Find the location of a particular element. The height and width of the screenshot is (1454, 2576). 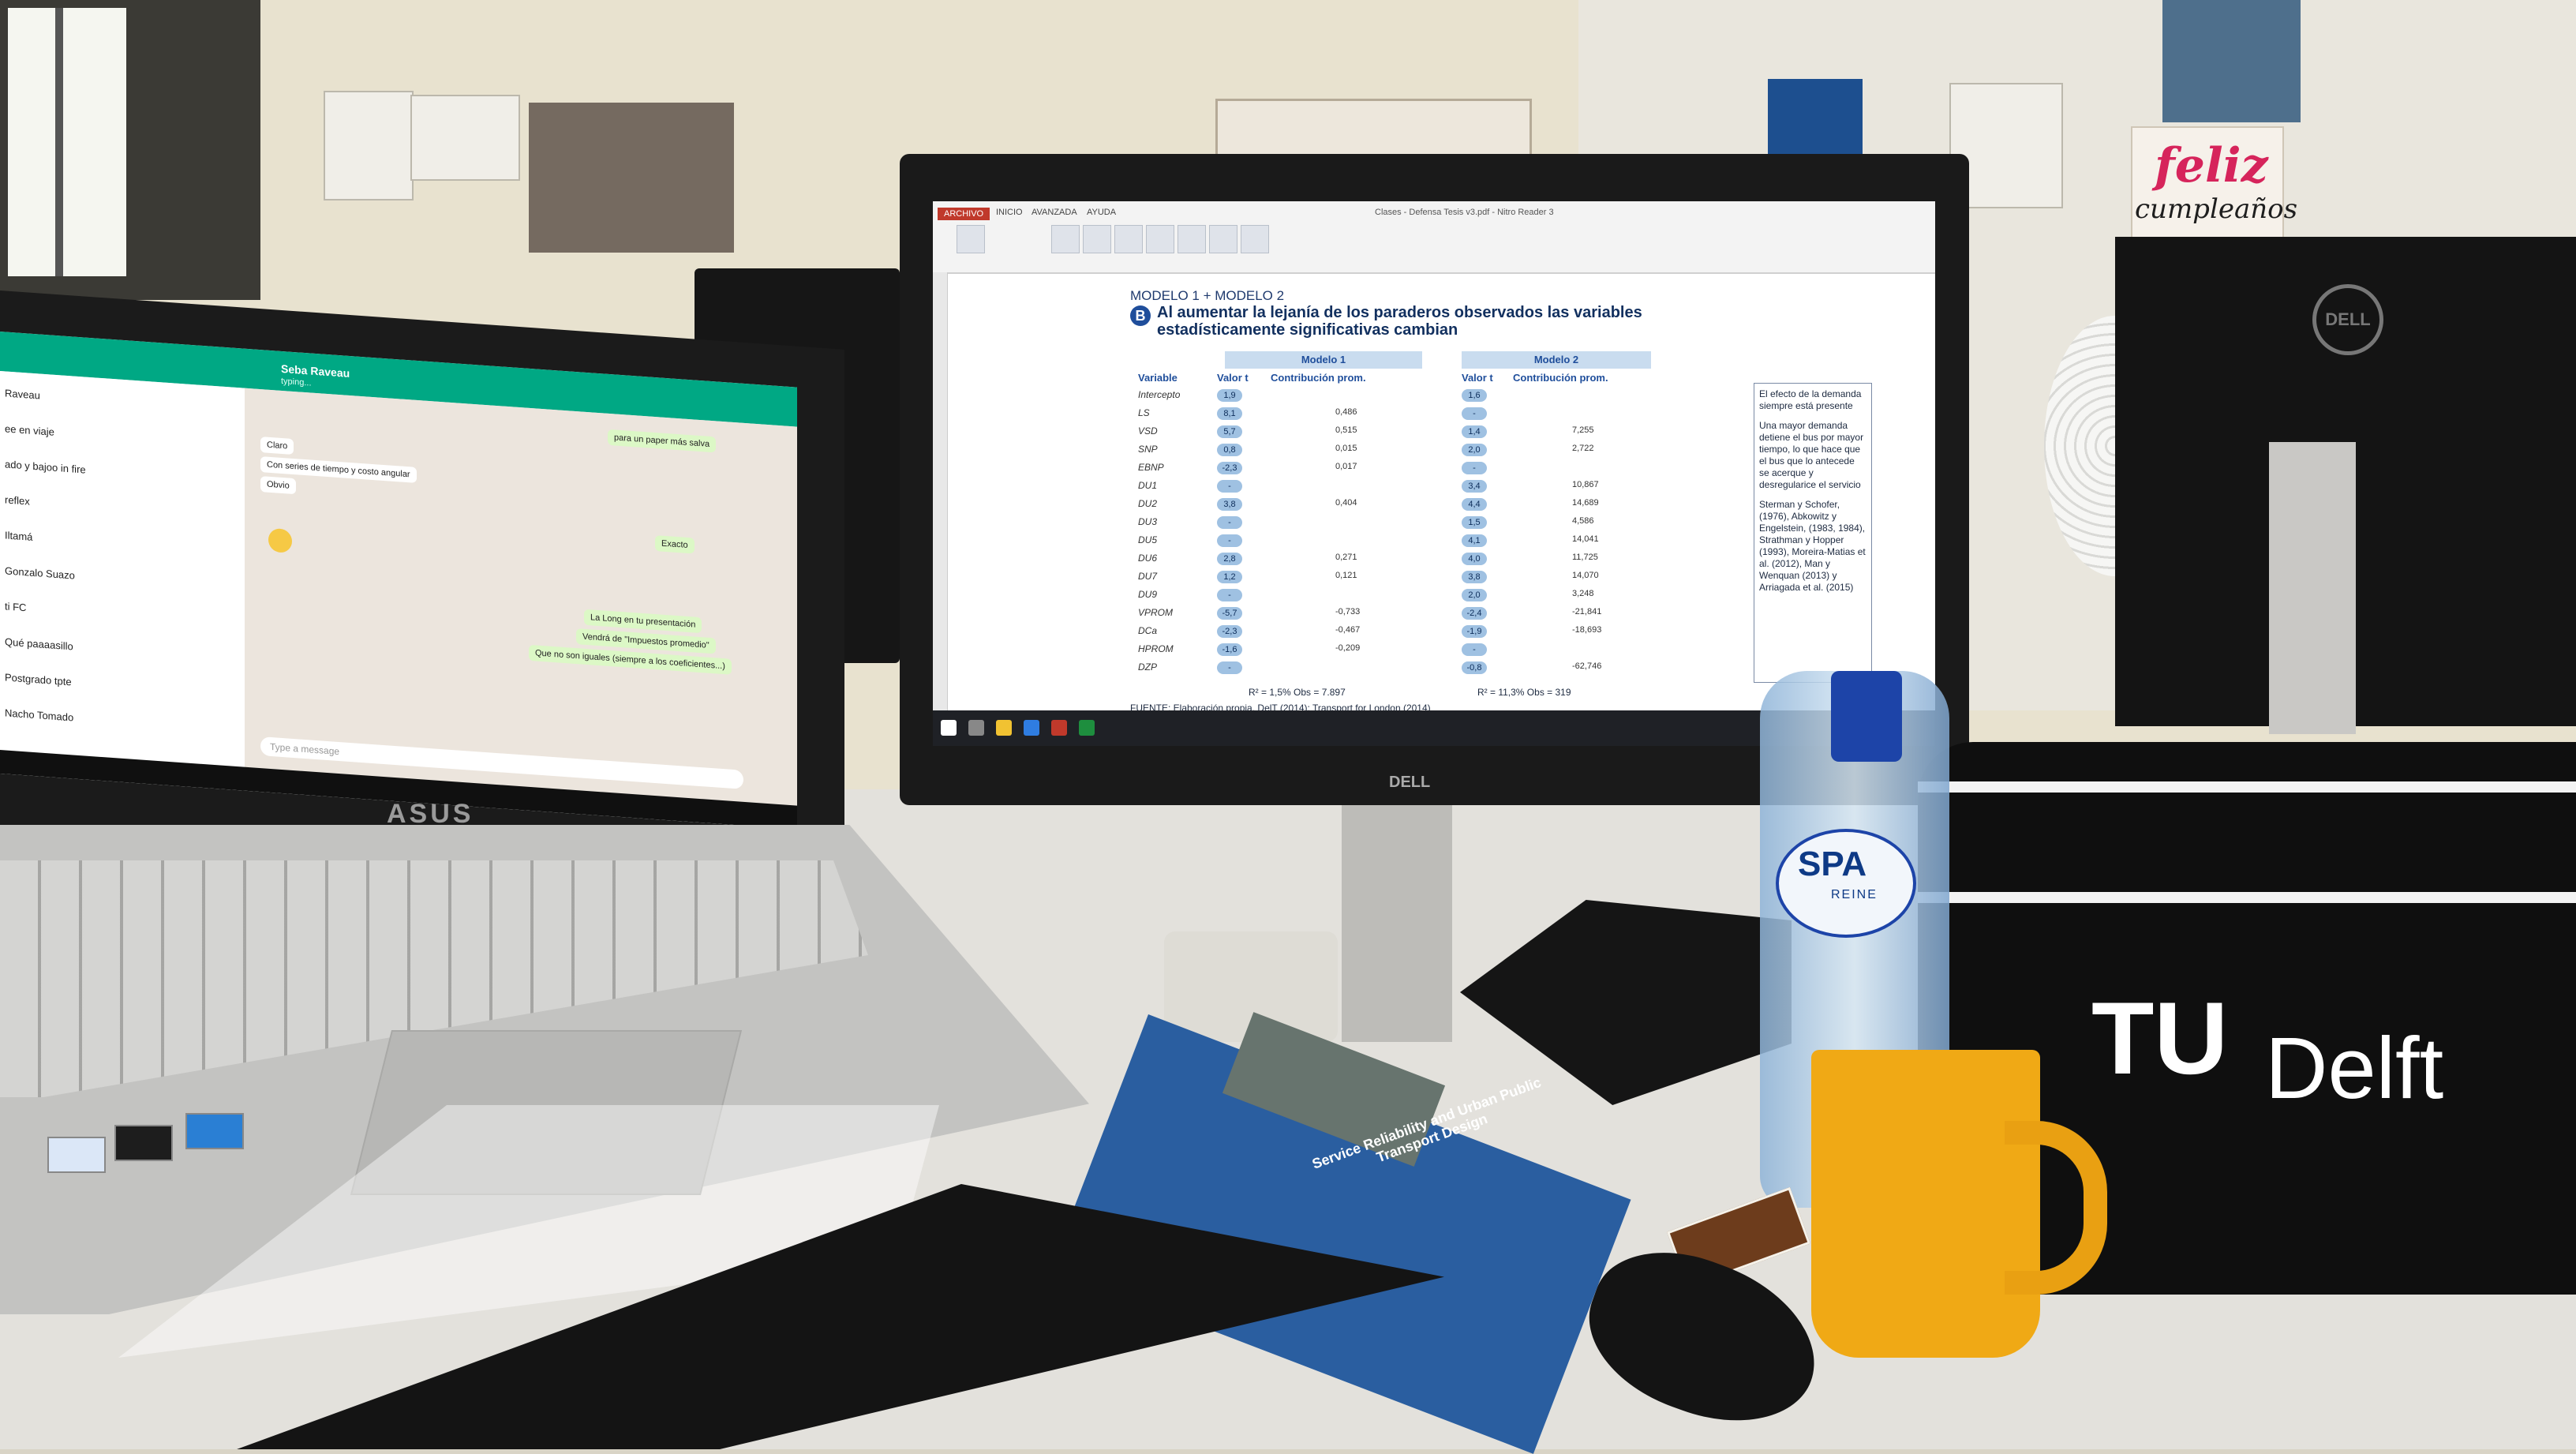

model2-t-value: -0,8 is located at coordinates (1474, 667).